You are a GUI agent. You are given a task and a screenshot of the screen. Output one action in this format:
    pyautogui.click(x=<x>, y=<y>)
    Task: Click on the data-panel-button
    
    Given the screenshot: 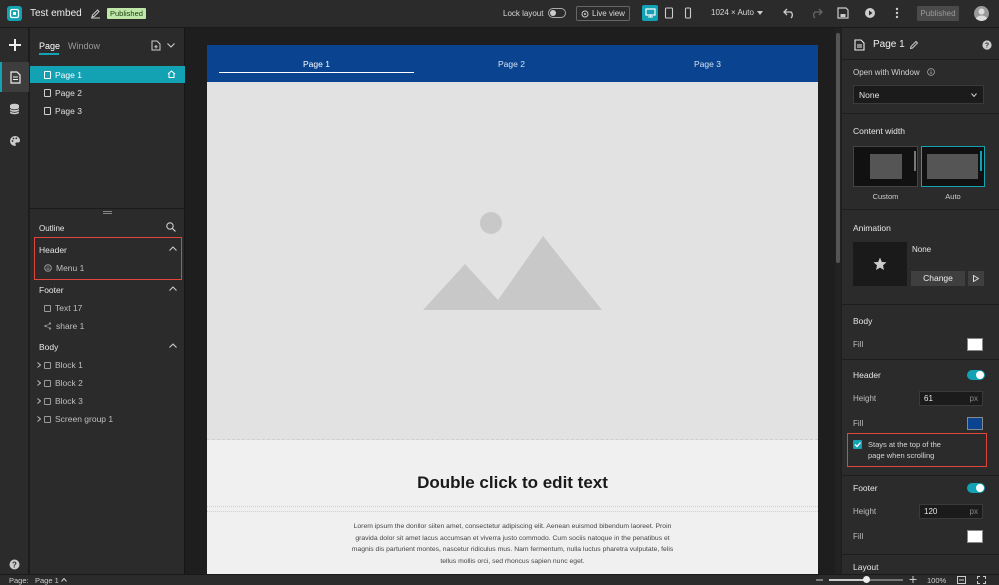 What is the action you would take?
    pyautogui.click(x=14, y=109)
    